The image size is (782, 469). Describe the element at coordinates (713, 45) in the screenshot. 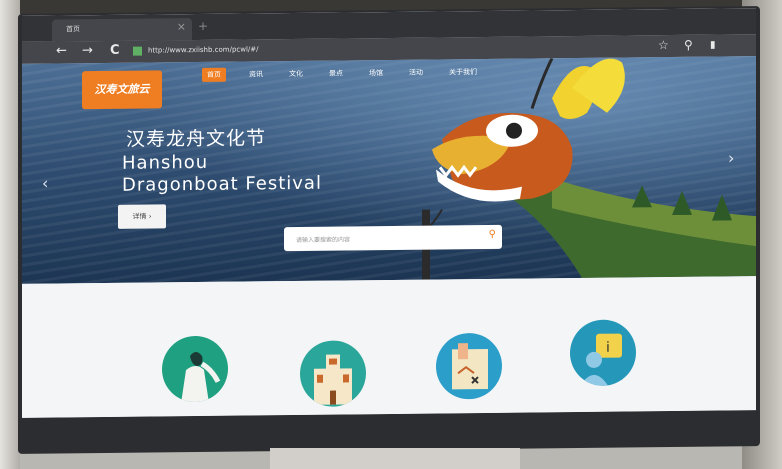

I see `bookmark-icon: ▮` at that location.